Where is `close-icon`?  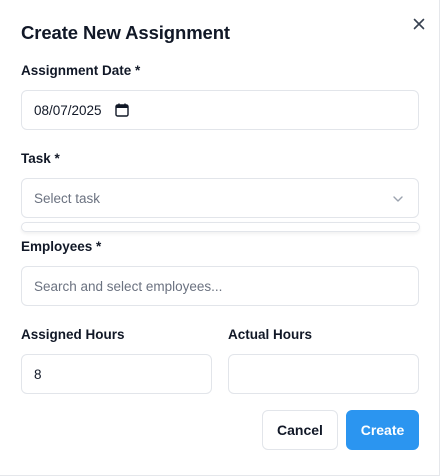
close-icon is located at coordinates (419, 24).